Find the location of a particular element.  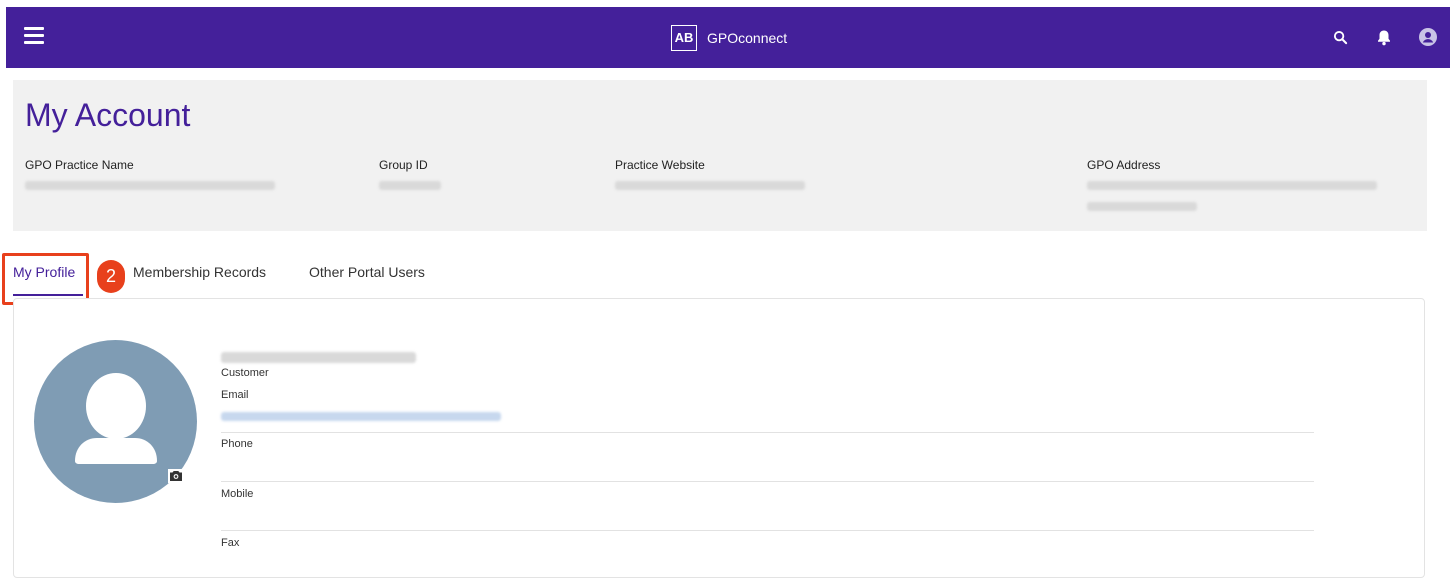

top-icons is located at coordinates (1374, 37).